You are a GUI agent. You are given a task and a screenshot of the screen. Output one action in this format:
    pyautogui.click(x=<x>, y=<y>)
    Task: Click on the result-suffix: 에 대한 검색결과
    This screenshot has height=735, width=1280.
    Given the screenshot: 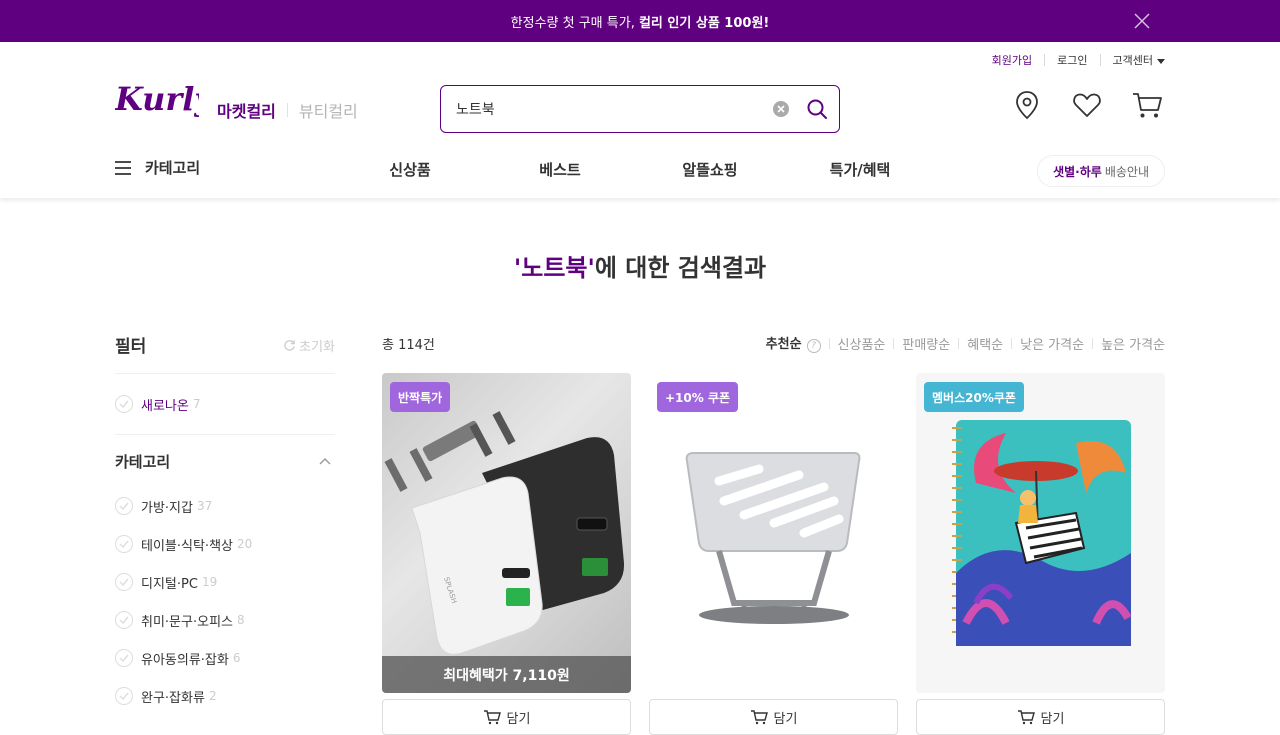 What is the action you would take?
    pyautogui.click(x=680, y=268)
    